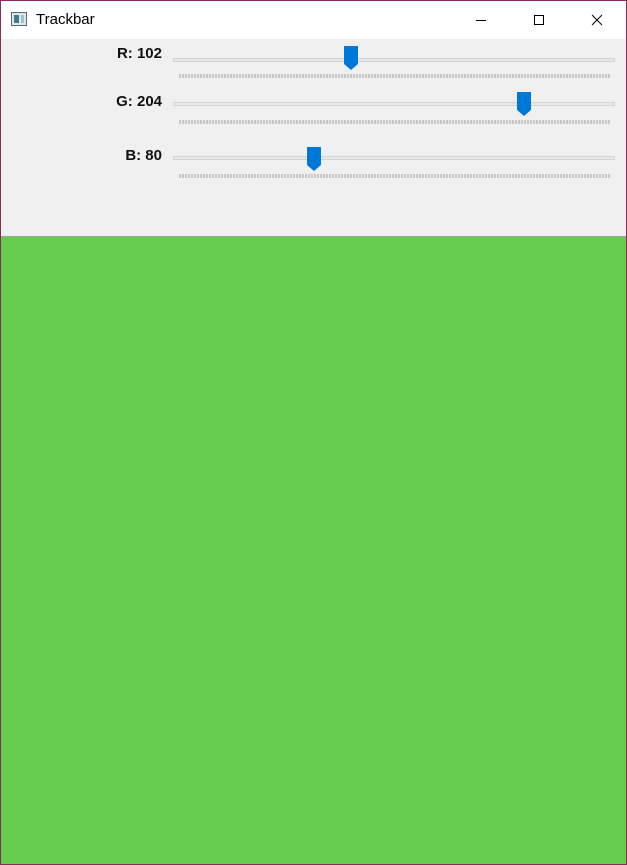 The height and width of the screenshot is (865, 627). I want to click on close-button, so click(596, 20).